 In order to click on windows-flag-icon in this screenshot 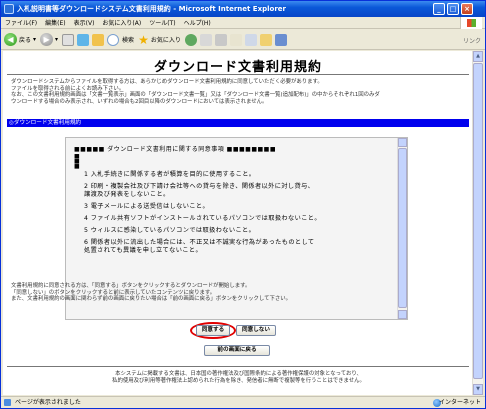, I will do `click(471, 23)`.